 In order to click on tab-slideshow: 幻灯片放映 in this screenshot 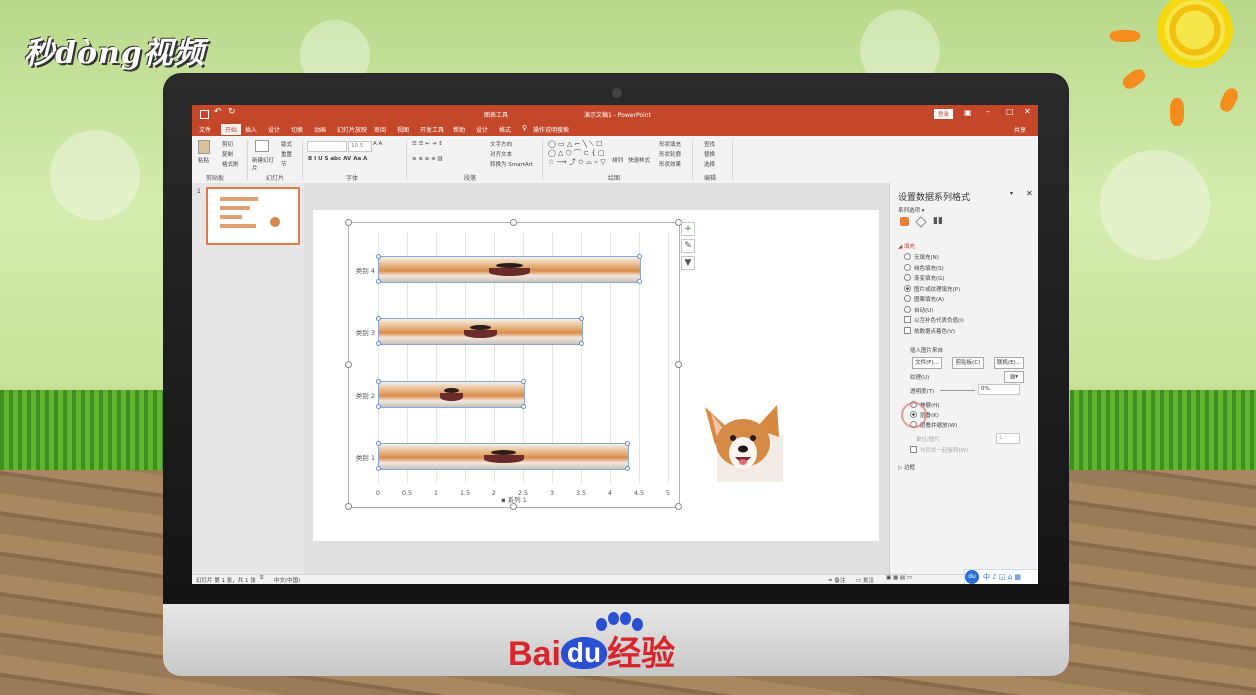, I will do `click(352, 129)`.